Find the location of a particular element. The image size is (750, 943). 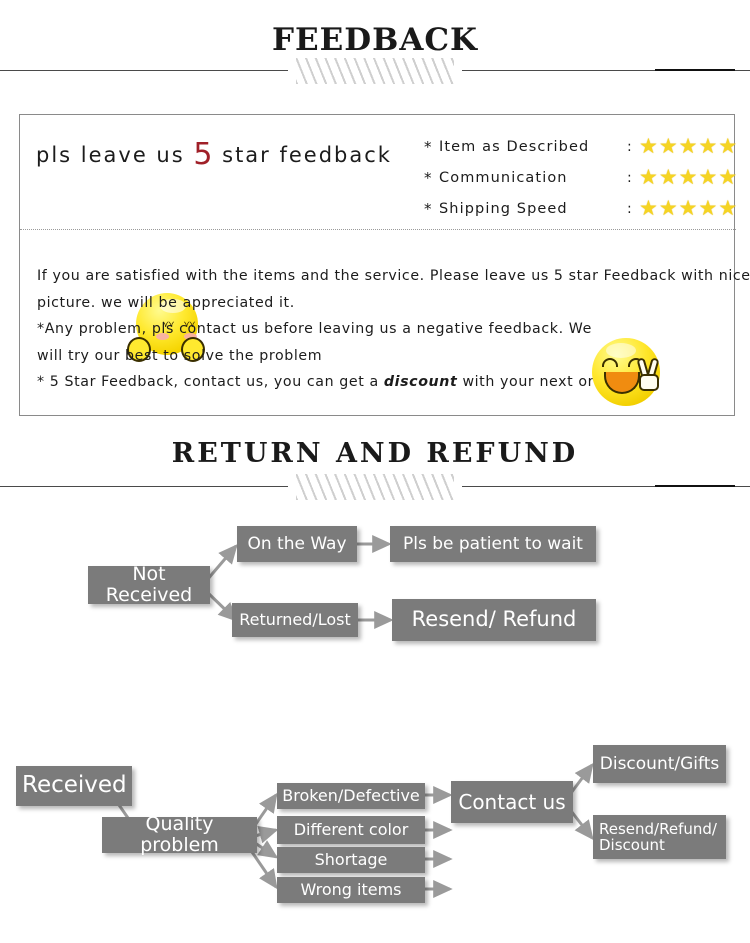

node-label: Not Received is located at coordinates (149, 584).